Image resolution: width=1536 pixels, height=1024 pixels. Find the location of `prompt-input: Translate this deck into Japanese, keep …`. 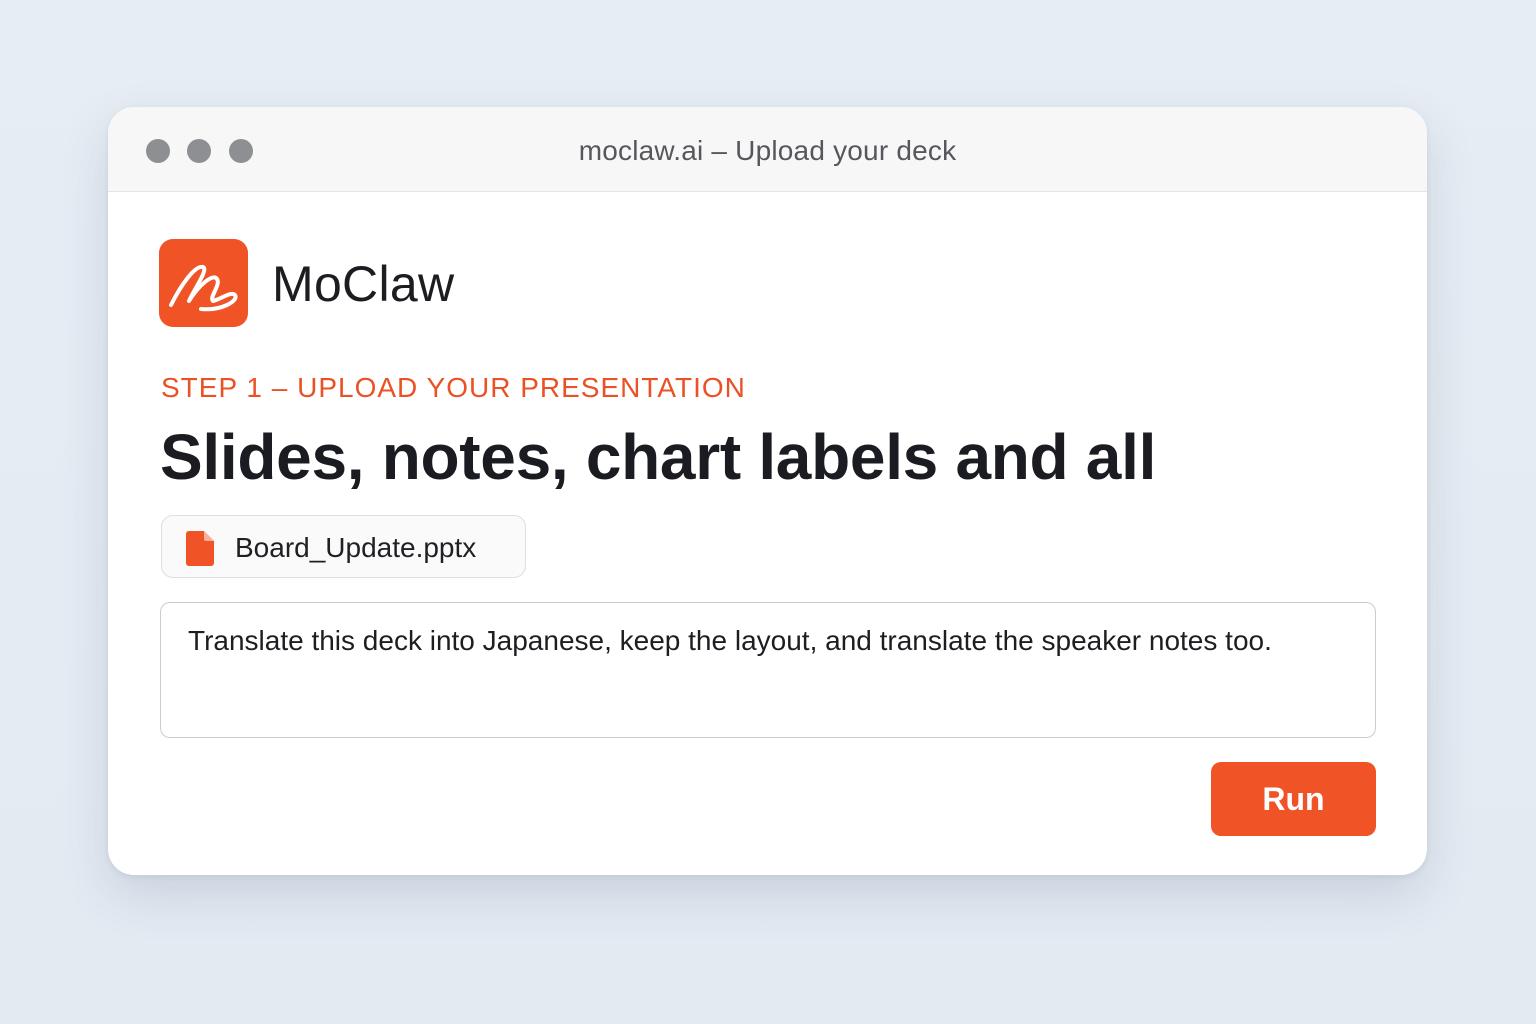

prompt-input: Translate this deck into Japanese, keep … is located at coordinates (768, 670).